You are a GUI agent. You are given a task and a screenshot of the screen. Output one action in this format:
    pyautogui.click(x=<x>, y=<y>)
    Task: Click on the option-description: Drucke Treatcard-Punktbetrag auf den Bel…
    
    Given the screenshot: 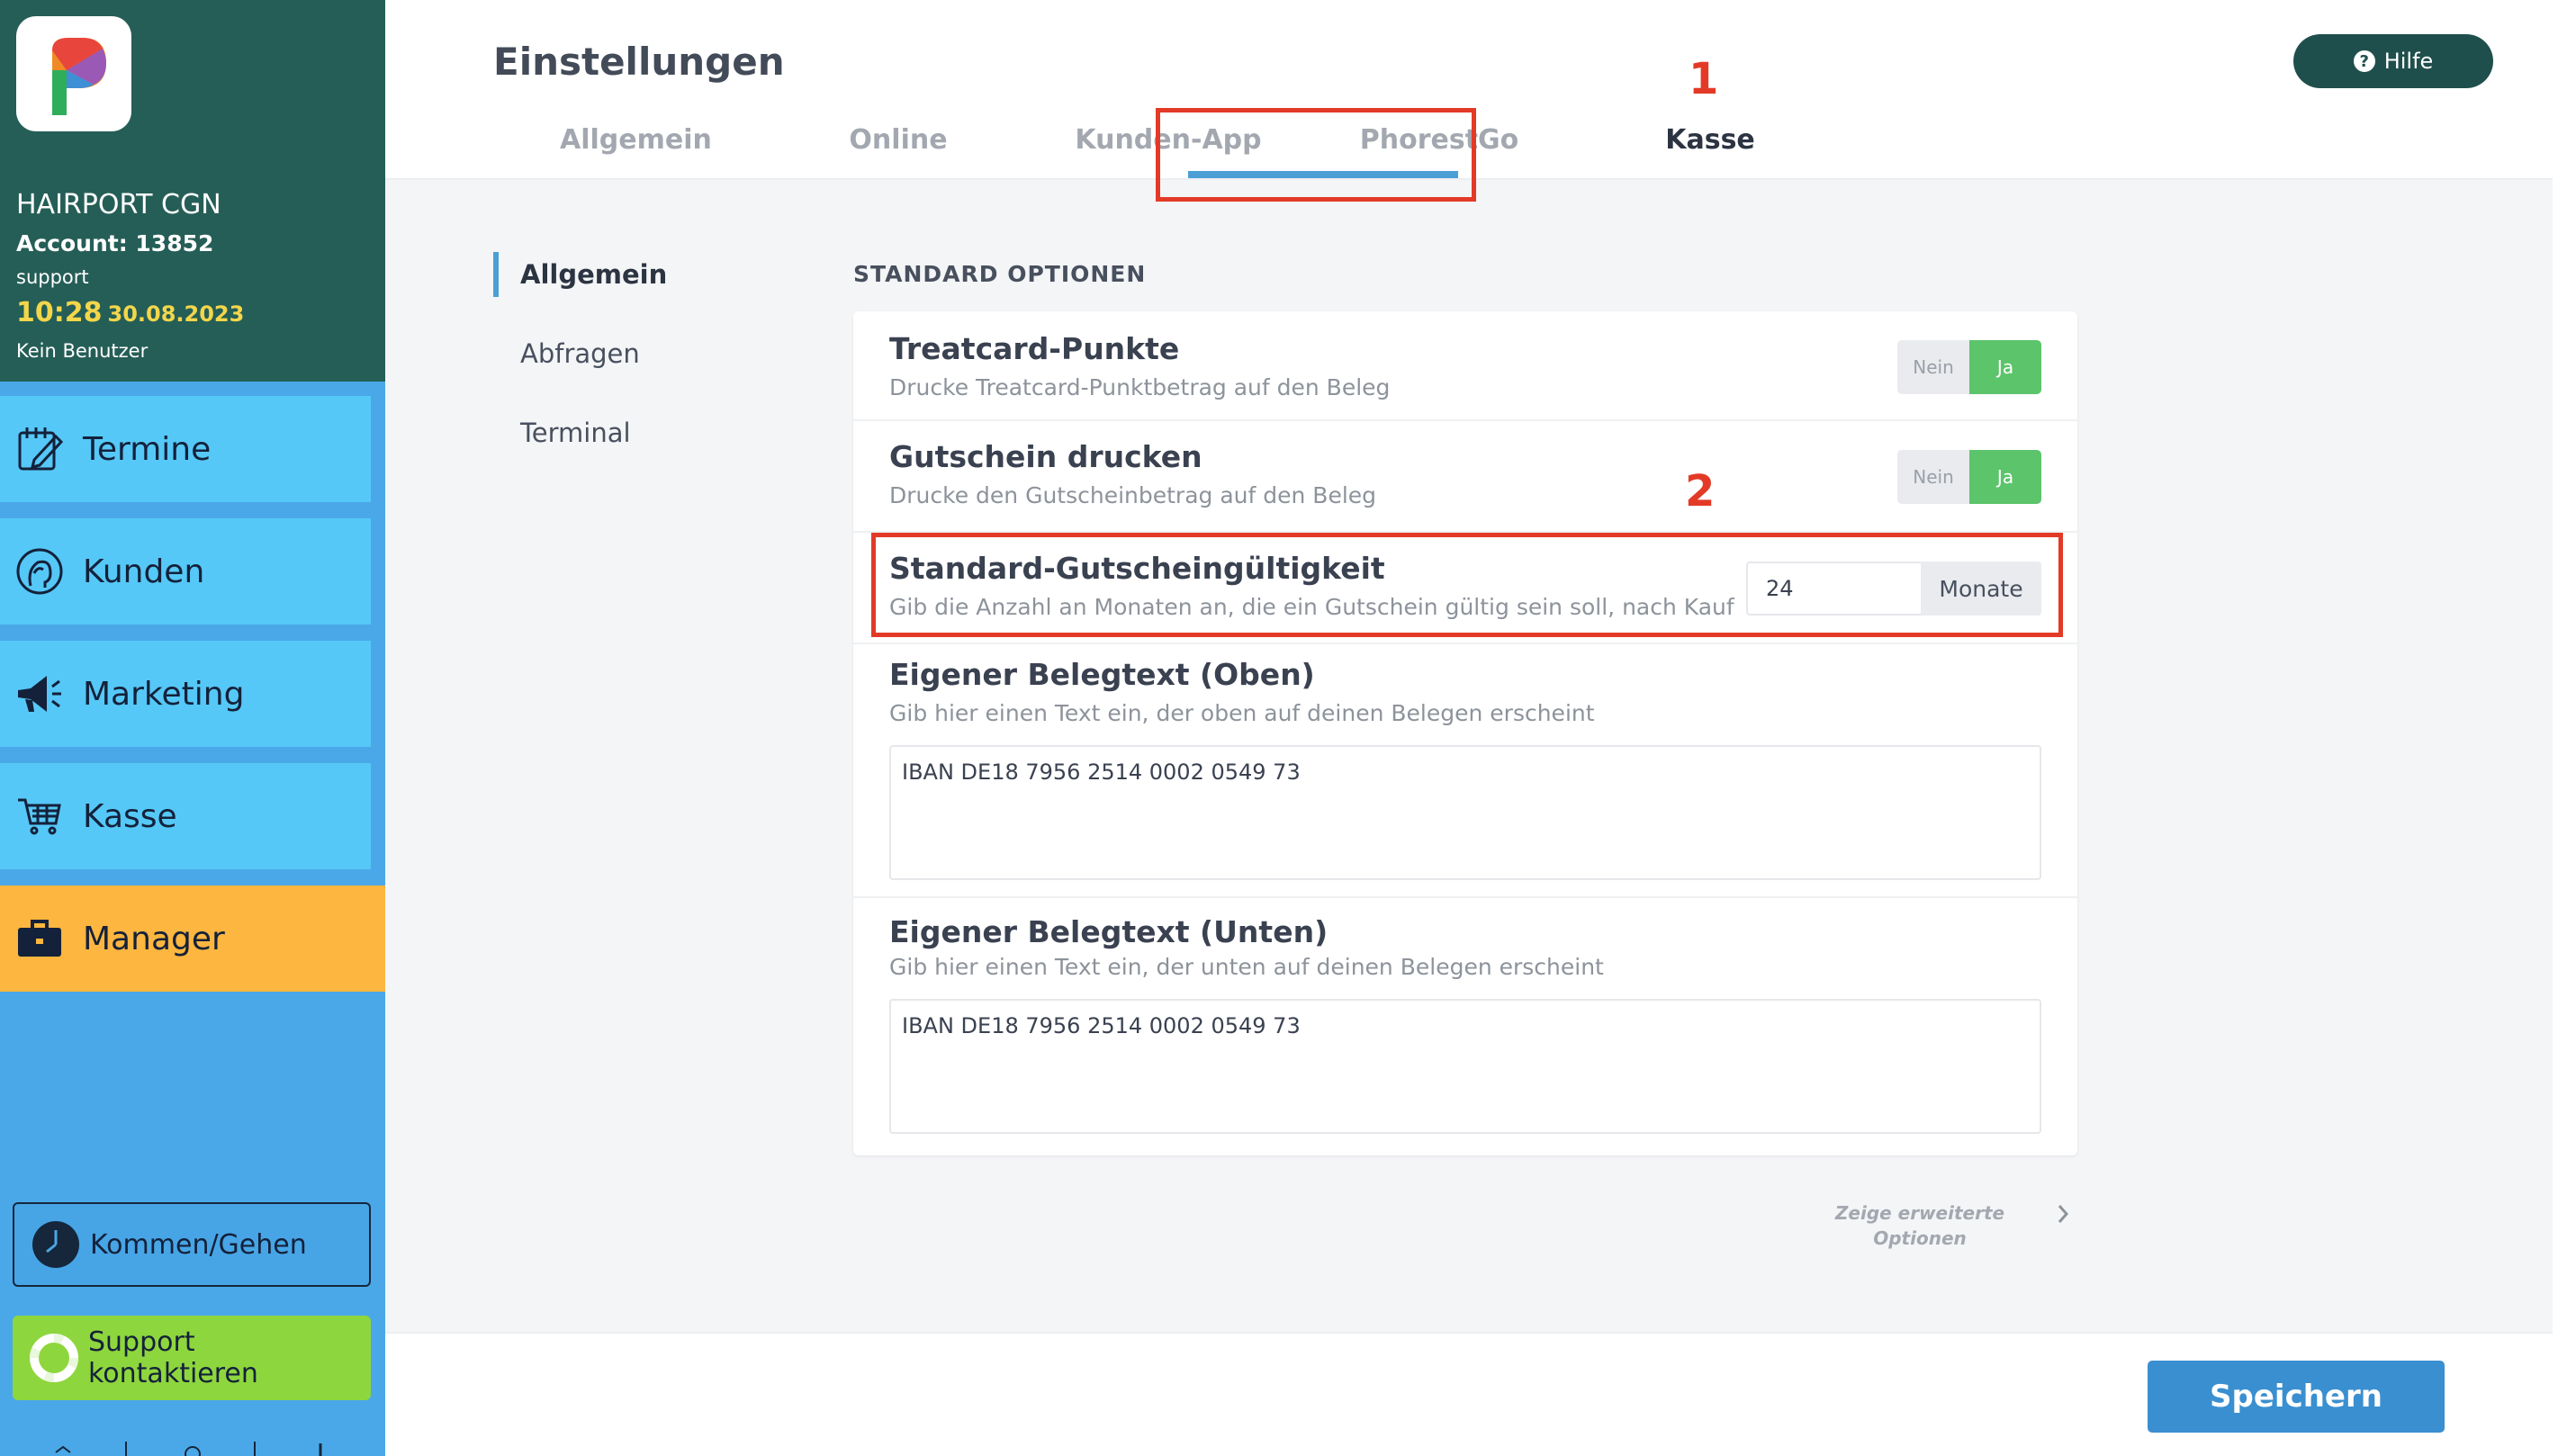 What is the action you would take?
    pyautogui.click(x=1140, y=387)
    